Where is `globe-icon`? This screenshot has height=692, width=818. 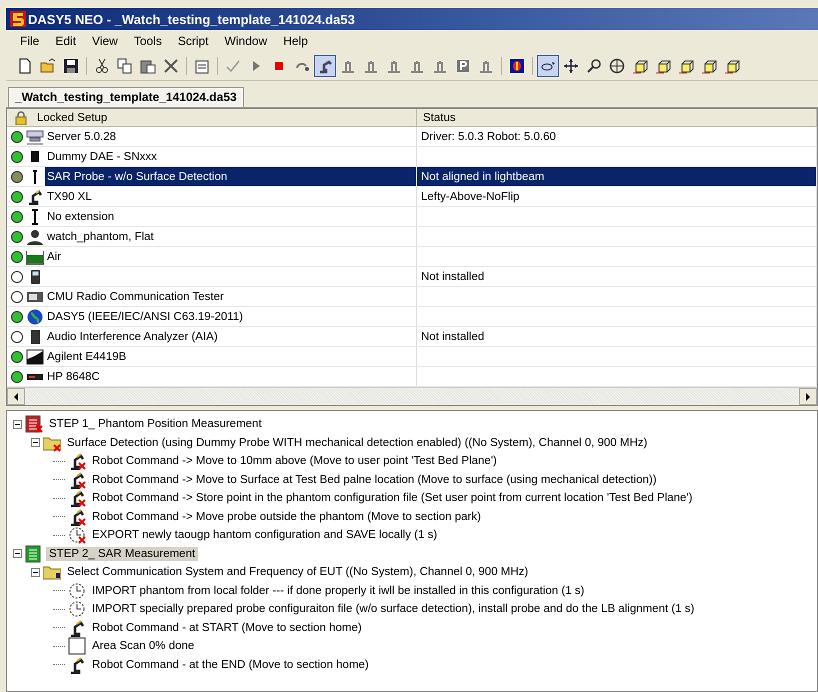 globe-icon is located at coordinates (35, 316).